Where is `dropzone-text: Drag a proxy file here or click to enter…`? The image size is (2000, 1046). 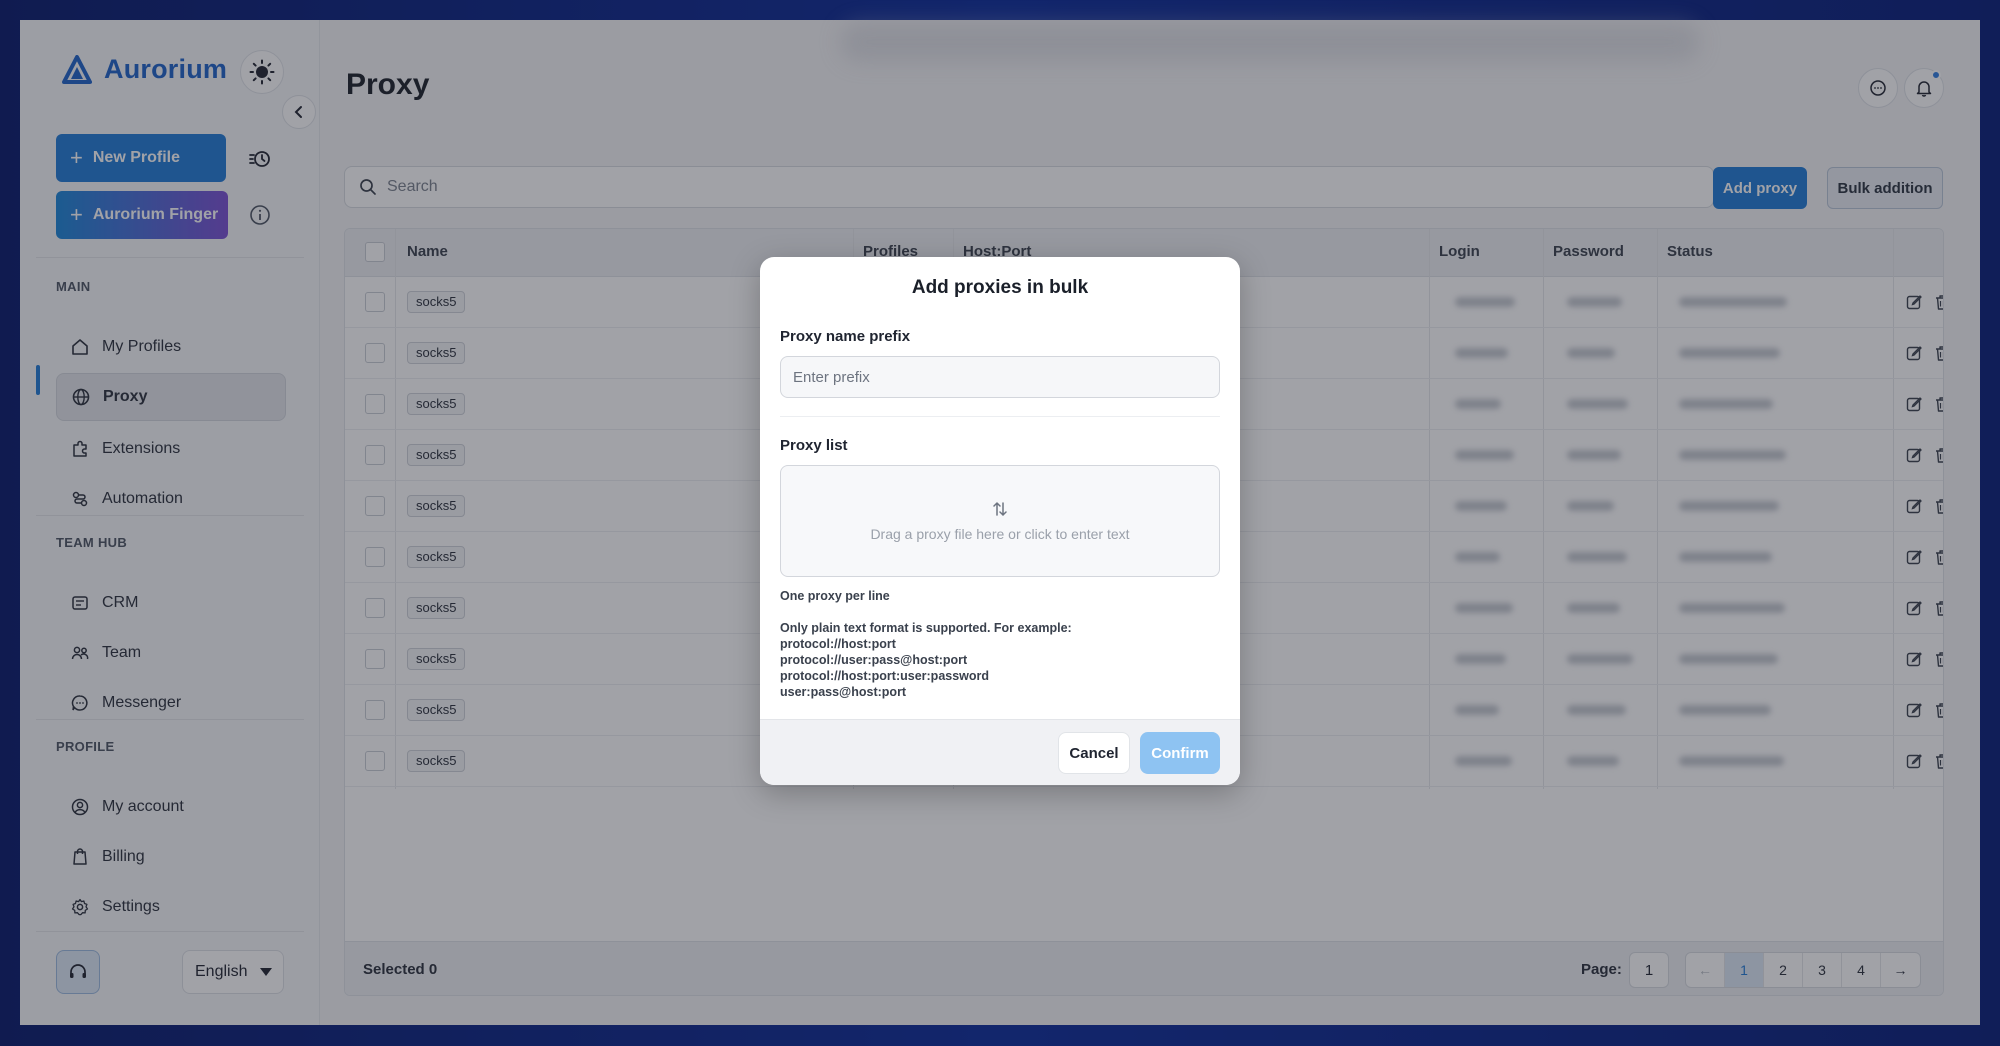 dropzone-text: Drag a proxy file here or click to enter… is located at coordinates (1000, 534).